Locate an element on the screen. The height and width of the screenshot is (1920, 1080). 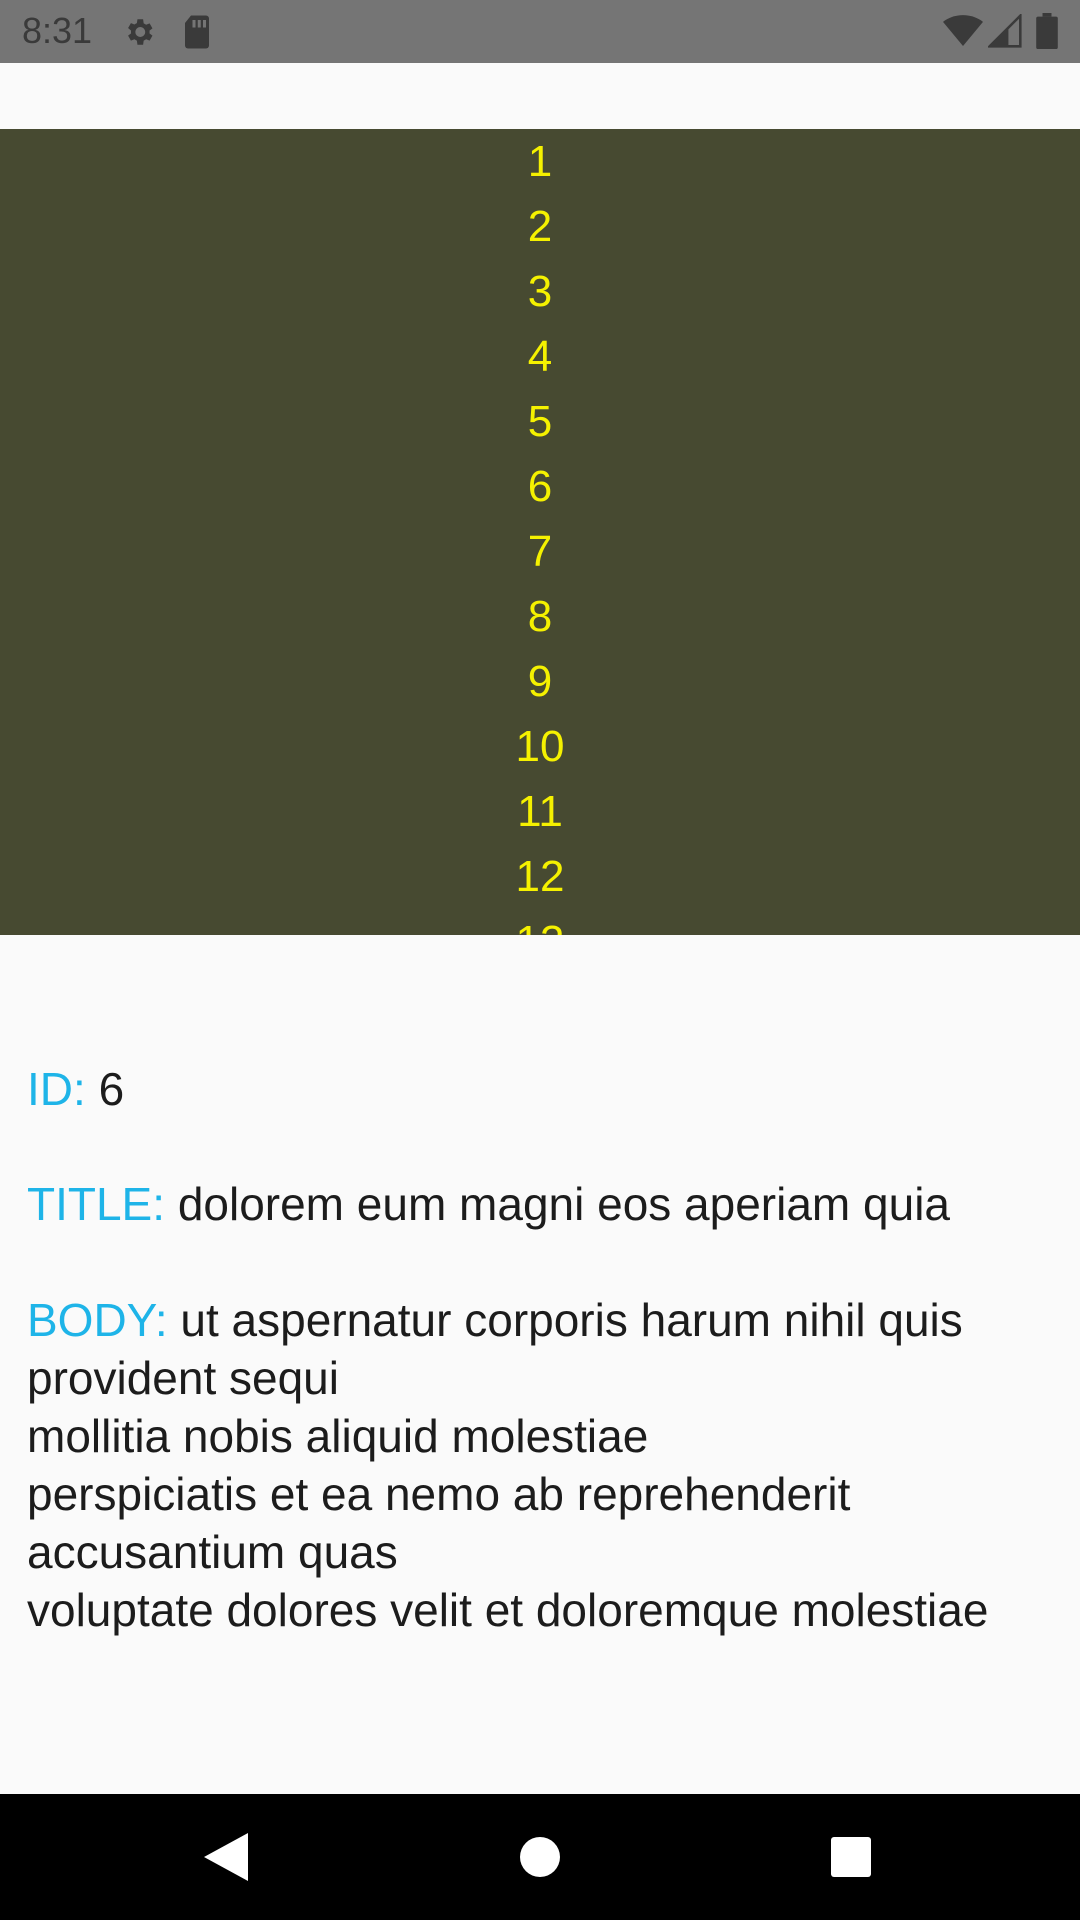
app-top-spacer is located at coordinates (540, 96).